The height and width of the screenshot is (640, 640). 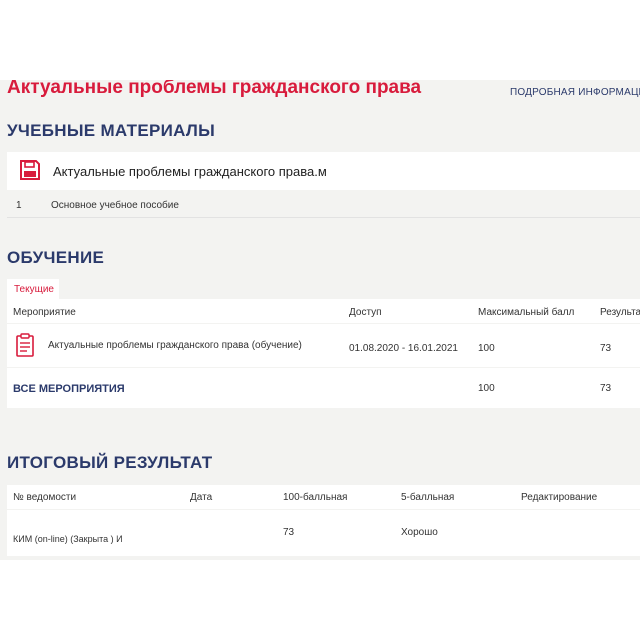 What do you see at coordinates (214, 89) in the screenshot?
I see `course-title: Актуальные проблемы гражданского права` at bounding box center [214, 89].